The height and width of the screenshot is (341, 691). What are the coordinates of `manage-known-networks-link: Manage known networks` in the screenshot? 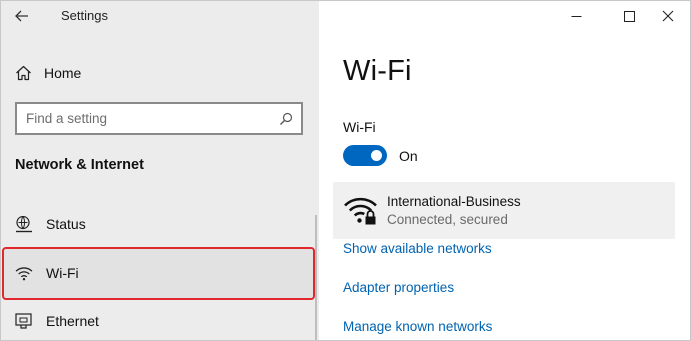 It's located at (417, 326).